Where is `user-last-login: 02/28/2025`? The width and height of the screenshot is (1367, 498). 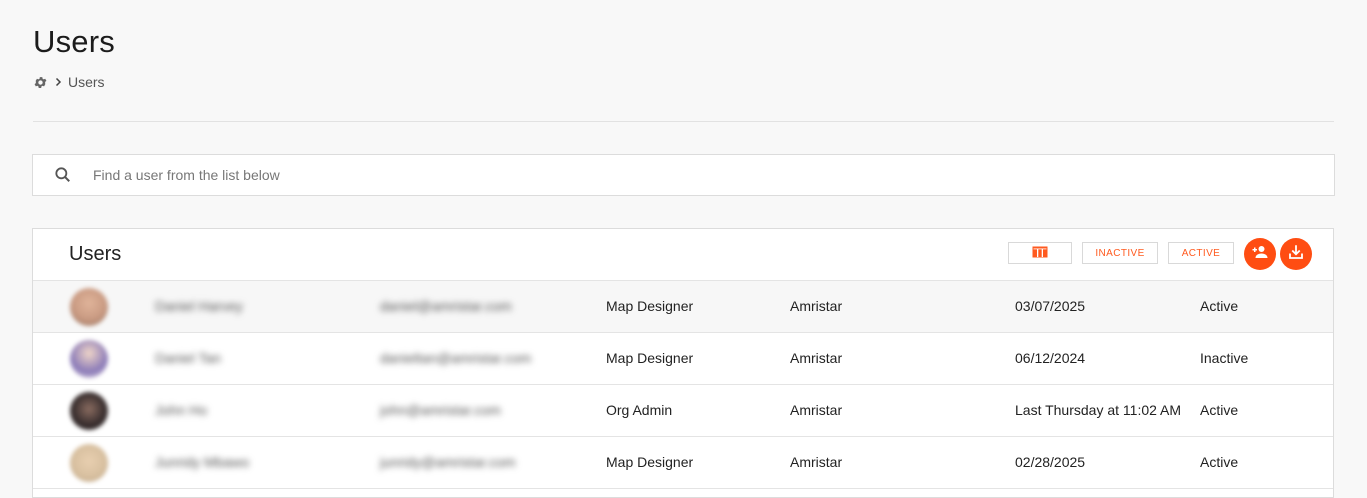
user-last-login: 02/28/2025 is located at coordinates (1050, 462).